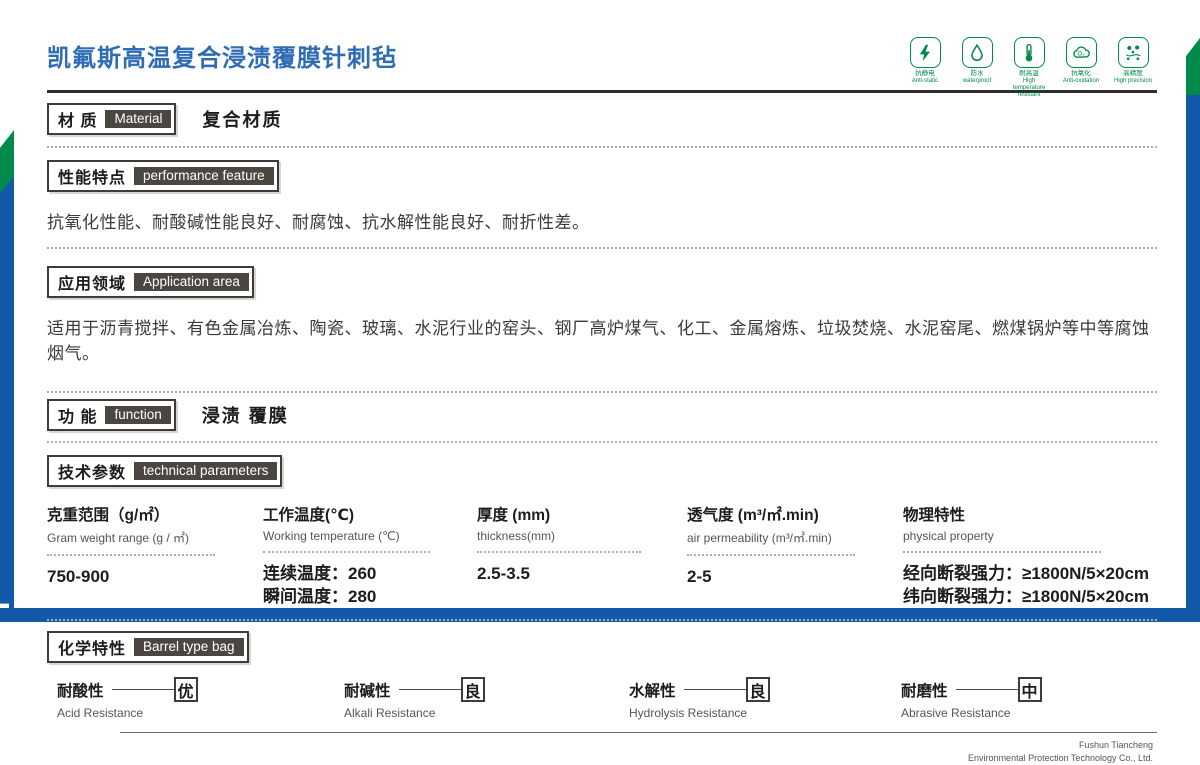 The width and height of the screenshot is (1200, 765). What do you see at coordinates (652, 691) in the screenshot?
I see `chem-label-zh: 水解性` at bounding box center [652, 691].